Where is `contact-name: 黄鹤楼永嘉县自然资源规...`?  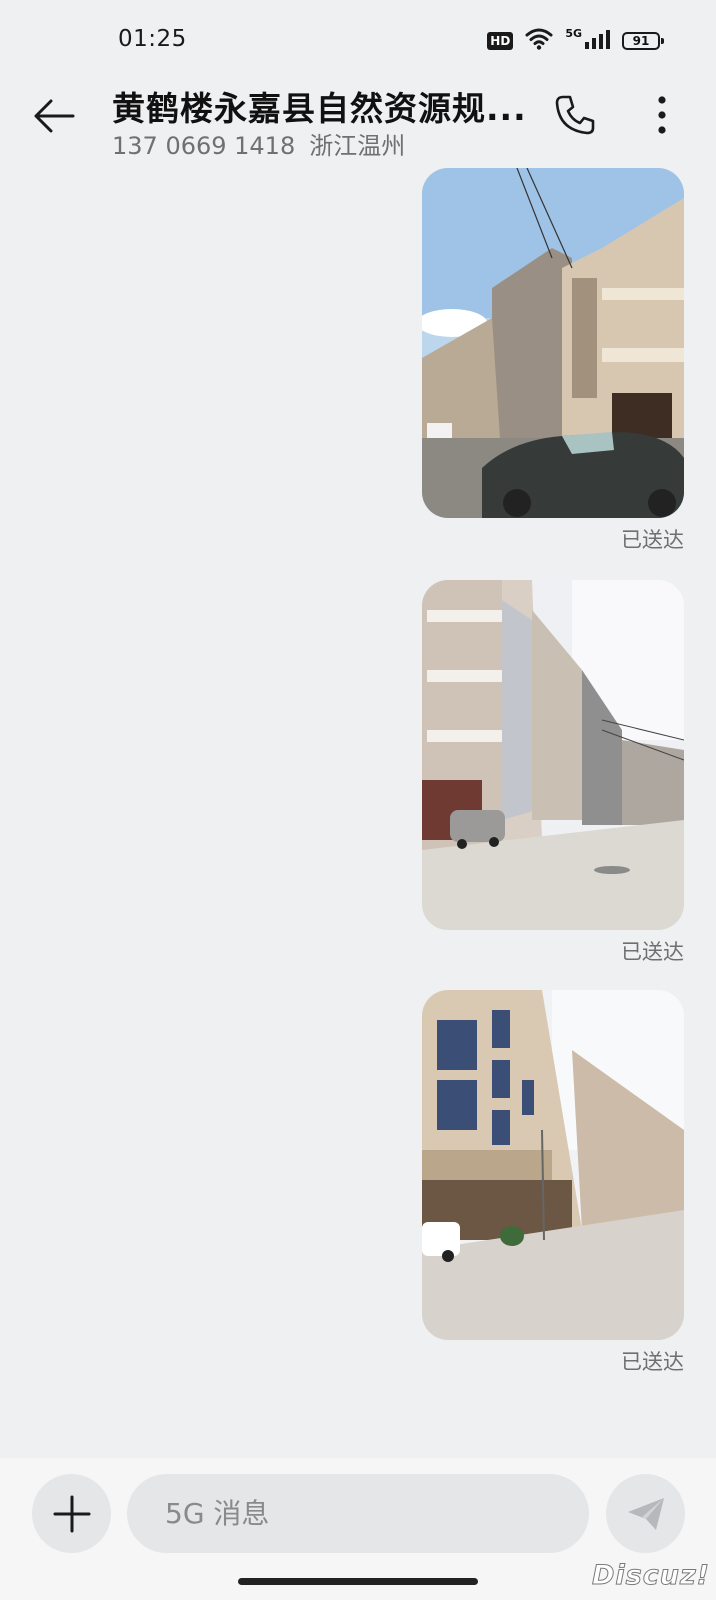
contact-name: 黄鹤楼永嘉县自然资源规... is located at coordinates (322, 106).